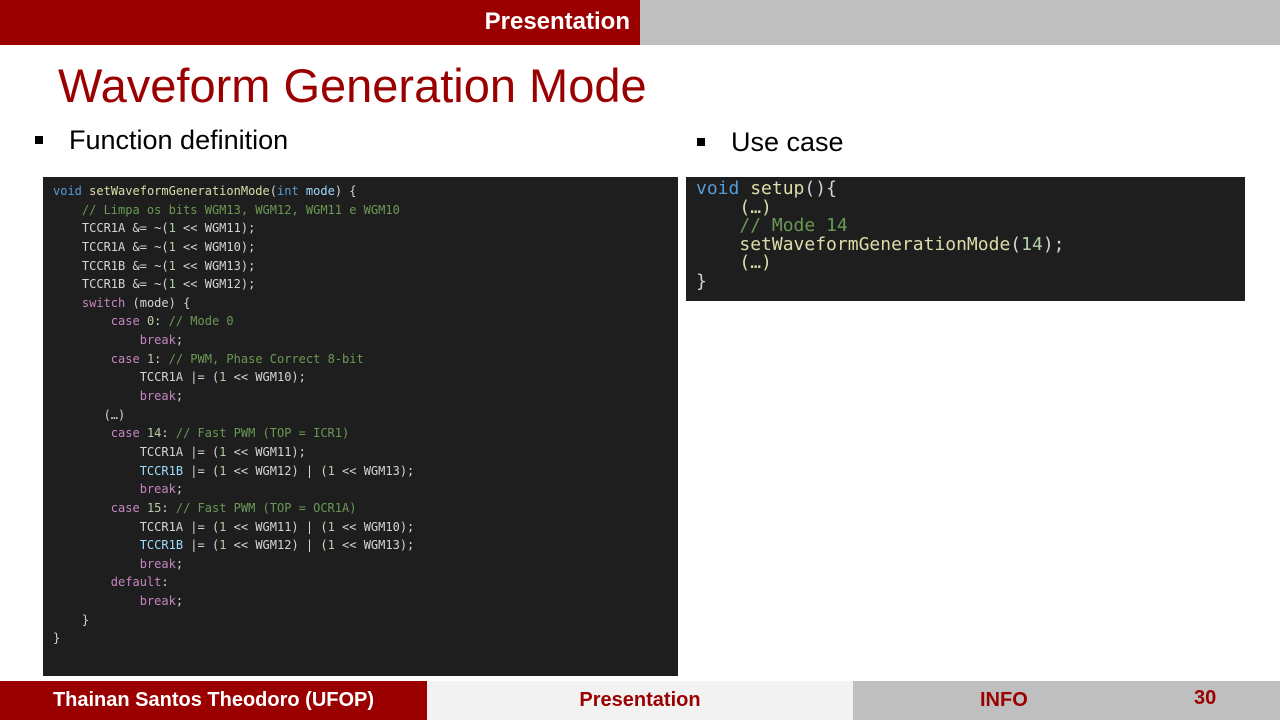 This screenshot has width=1280, height=720. What do you see at coordinates (288, 191) in the screenshot?
I see `code-token: int` at bounding box center [288, 191].